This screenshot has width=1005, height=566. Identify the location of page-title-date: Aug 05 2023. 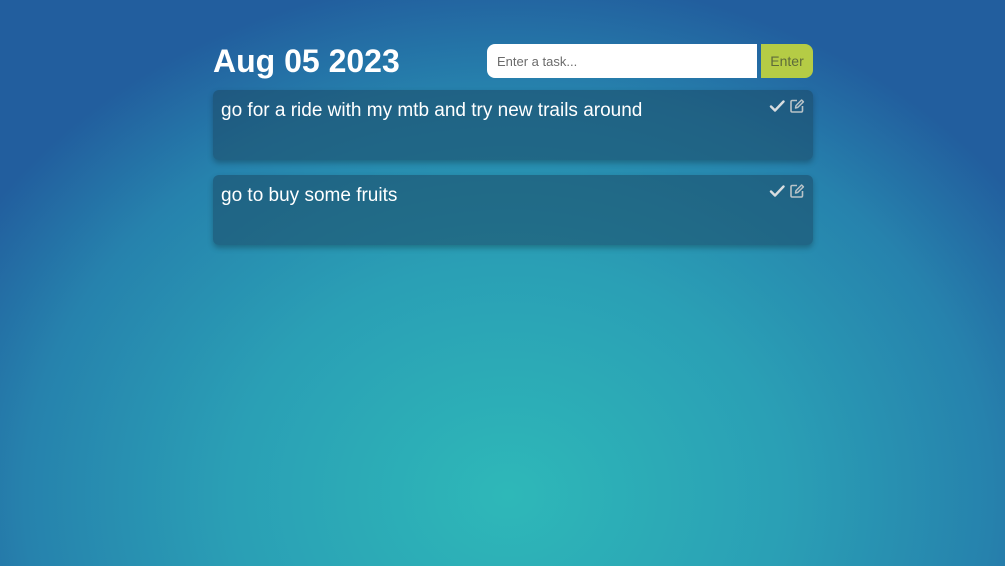
(306, 61).